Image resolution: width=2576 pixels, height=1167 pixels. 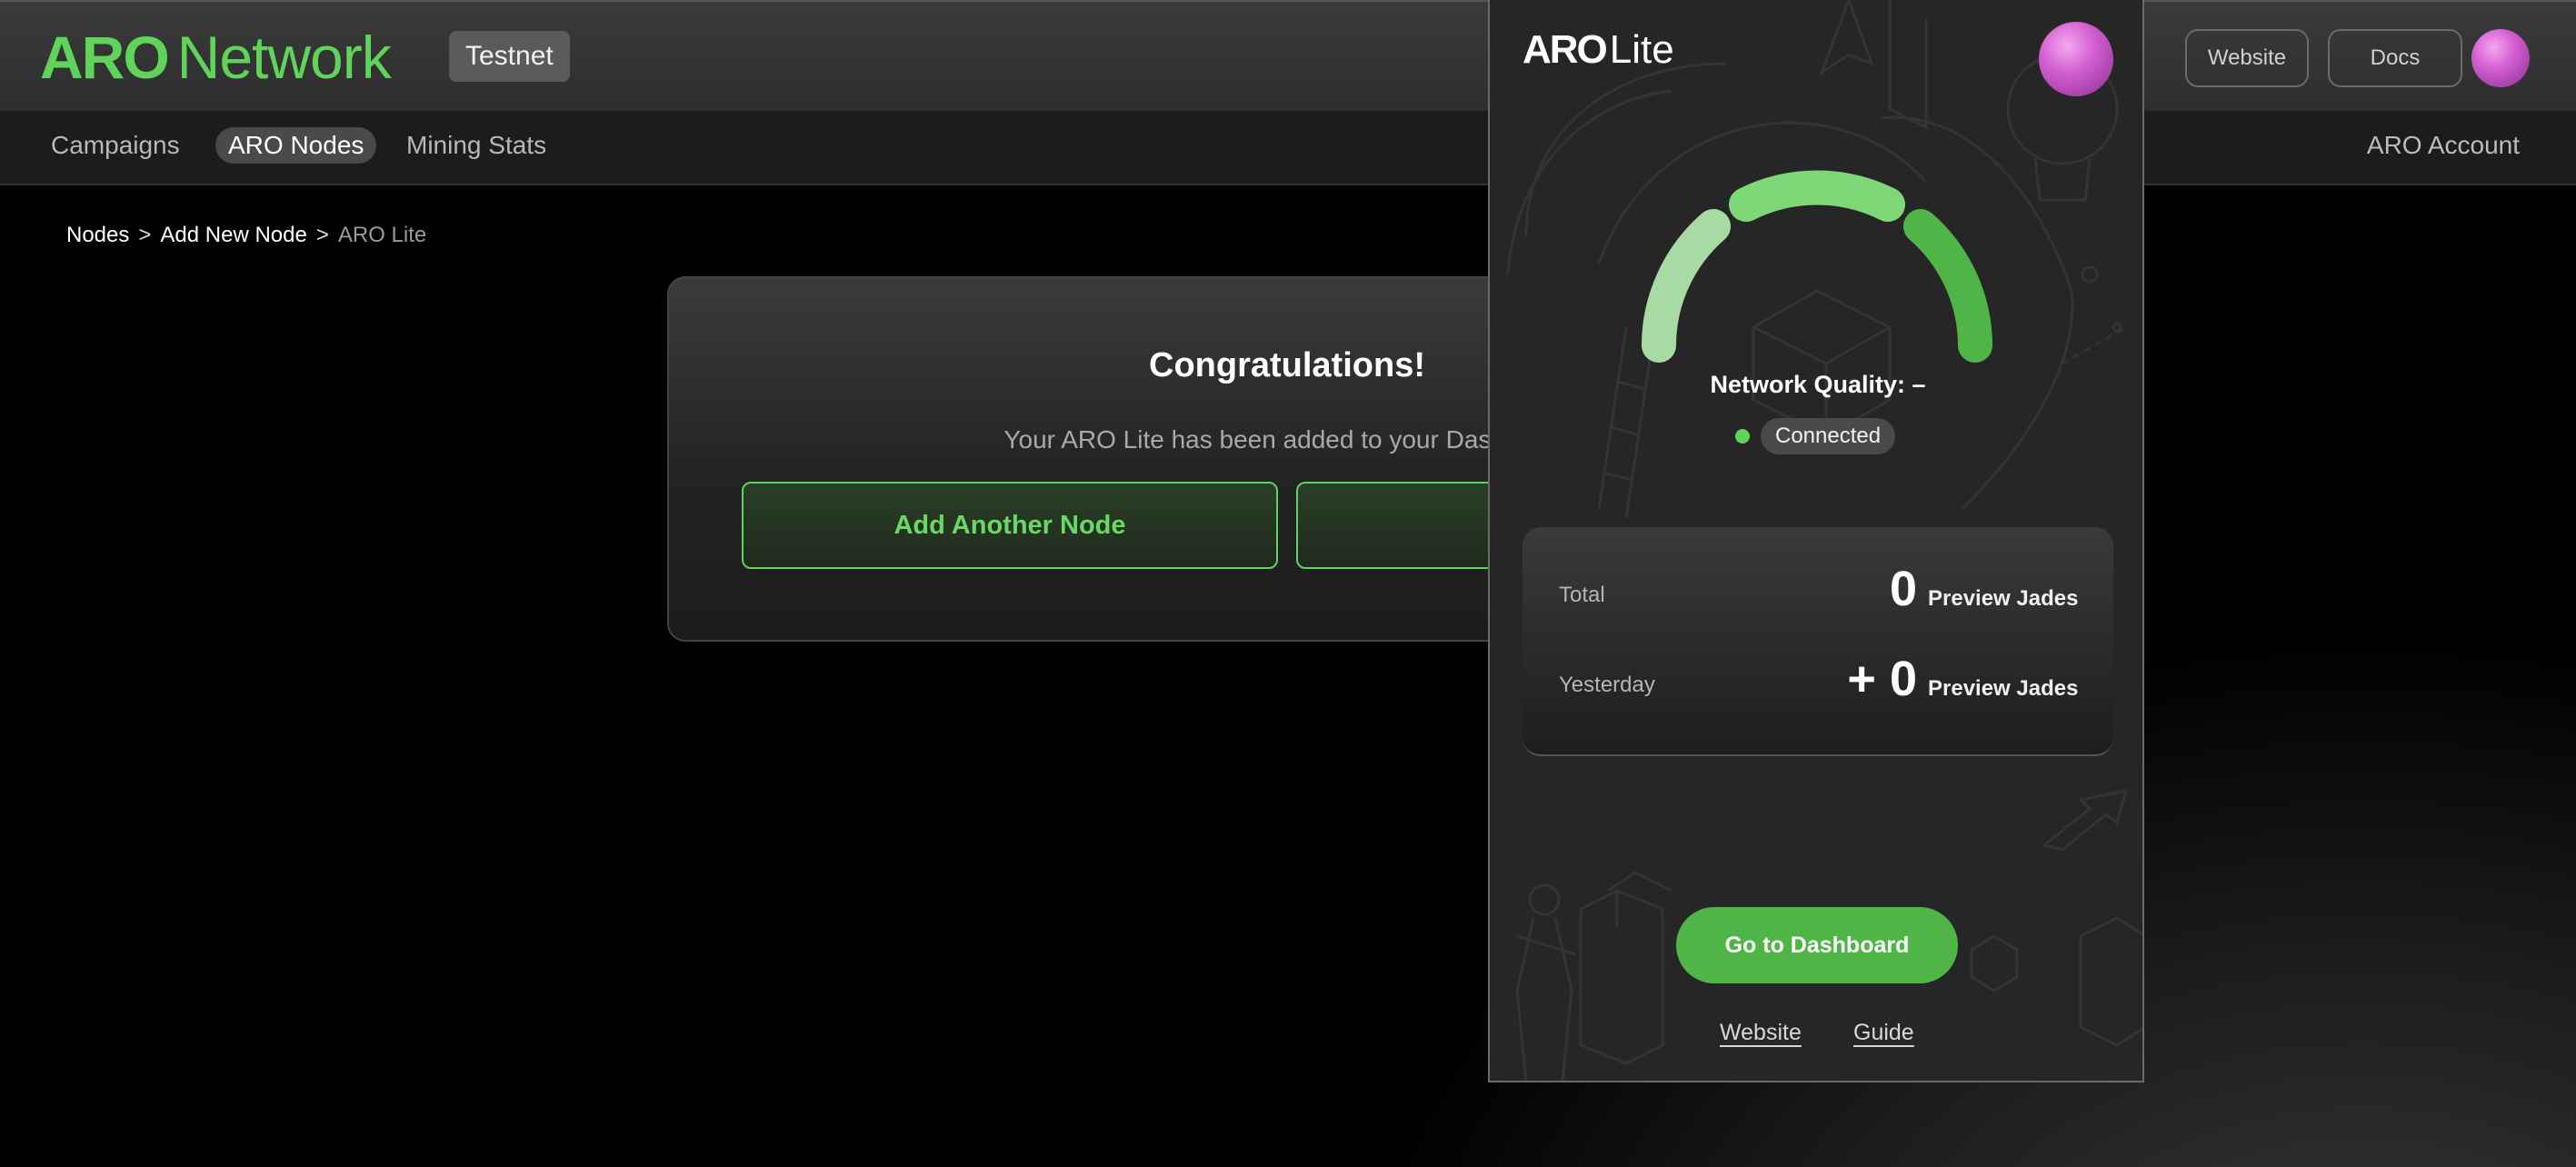 I want to click on website-button: Website, so click(x=2247, y=58).